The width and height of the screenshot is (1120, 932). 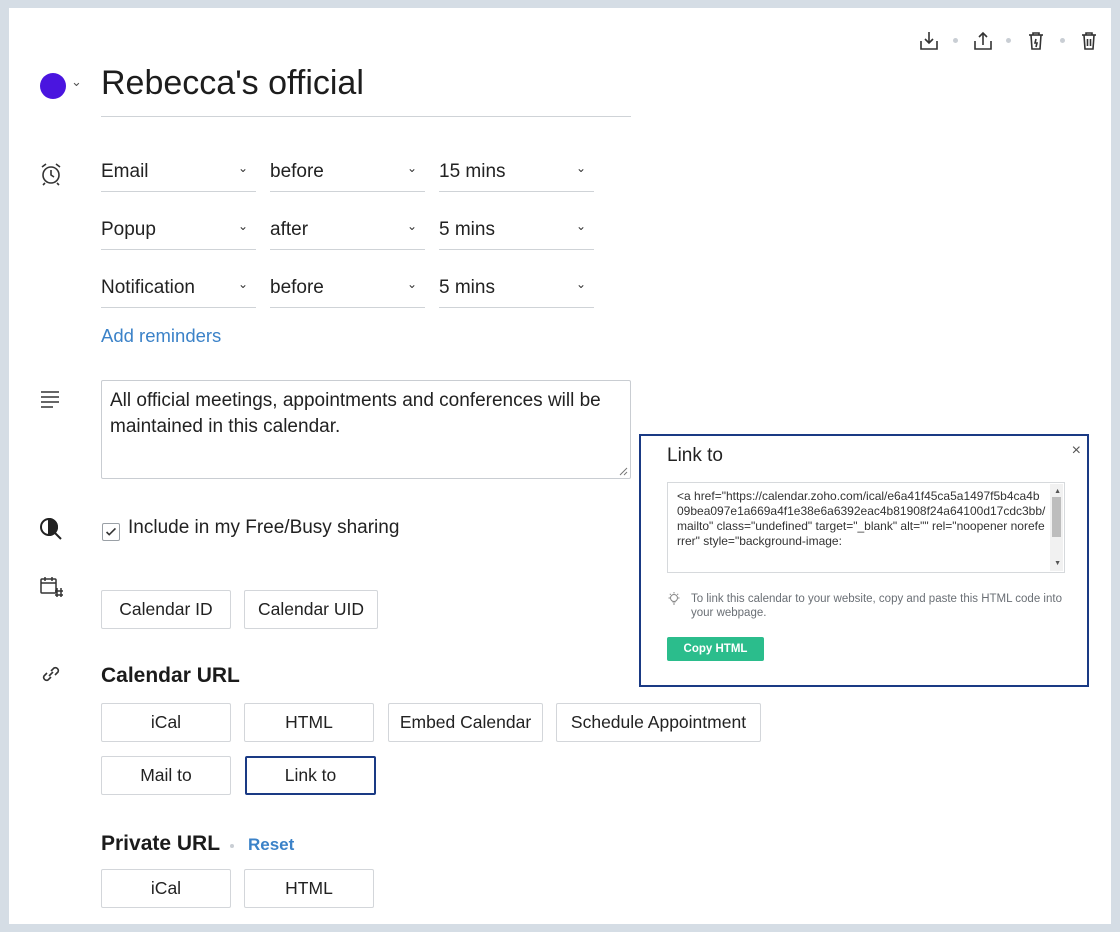 I want to click on ical-button: iCal, so click(x=166, y=722).